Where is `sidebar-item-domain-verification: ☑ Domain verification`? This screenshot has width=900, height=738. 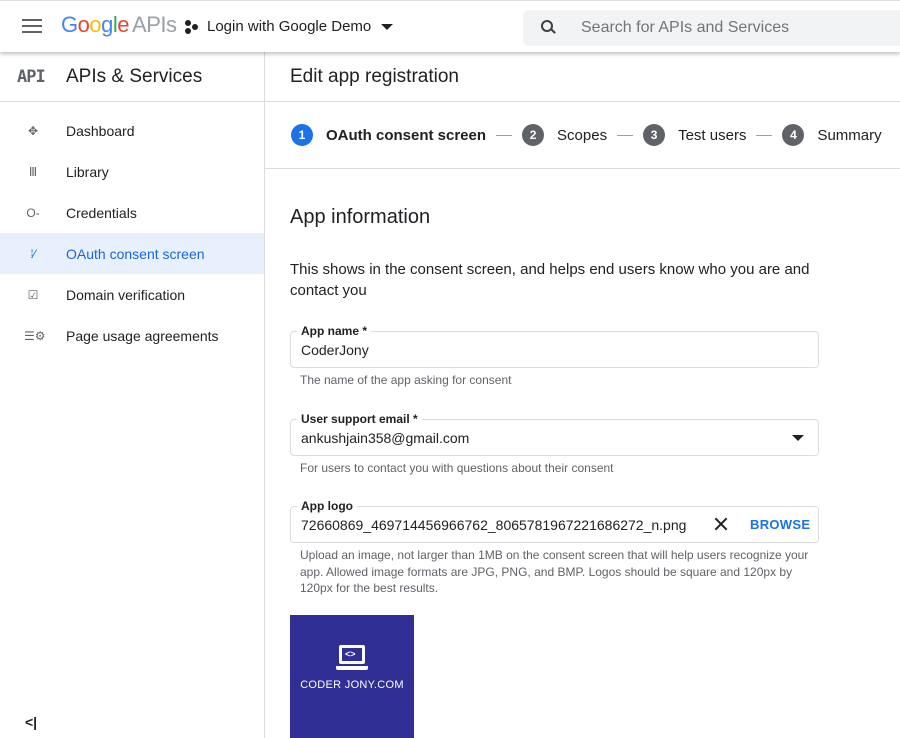 sidebar-item-domain-verification: ☑ Domain verification is located at coordinates (132, 294).